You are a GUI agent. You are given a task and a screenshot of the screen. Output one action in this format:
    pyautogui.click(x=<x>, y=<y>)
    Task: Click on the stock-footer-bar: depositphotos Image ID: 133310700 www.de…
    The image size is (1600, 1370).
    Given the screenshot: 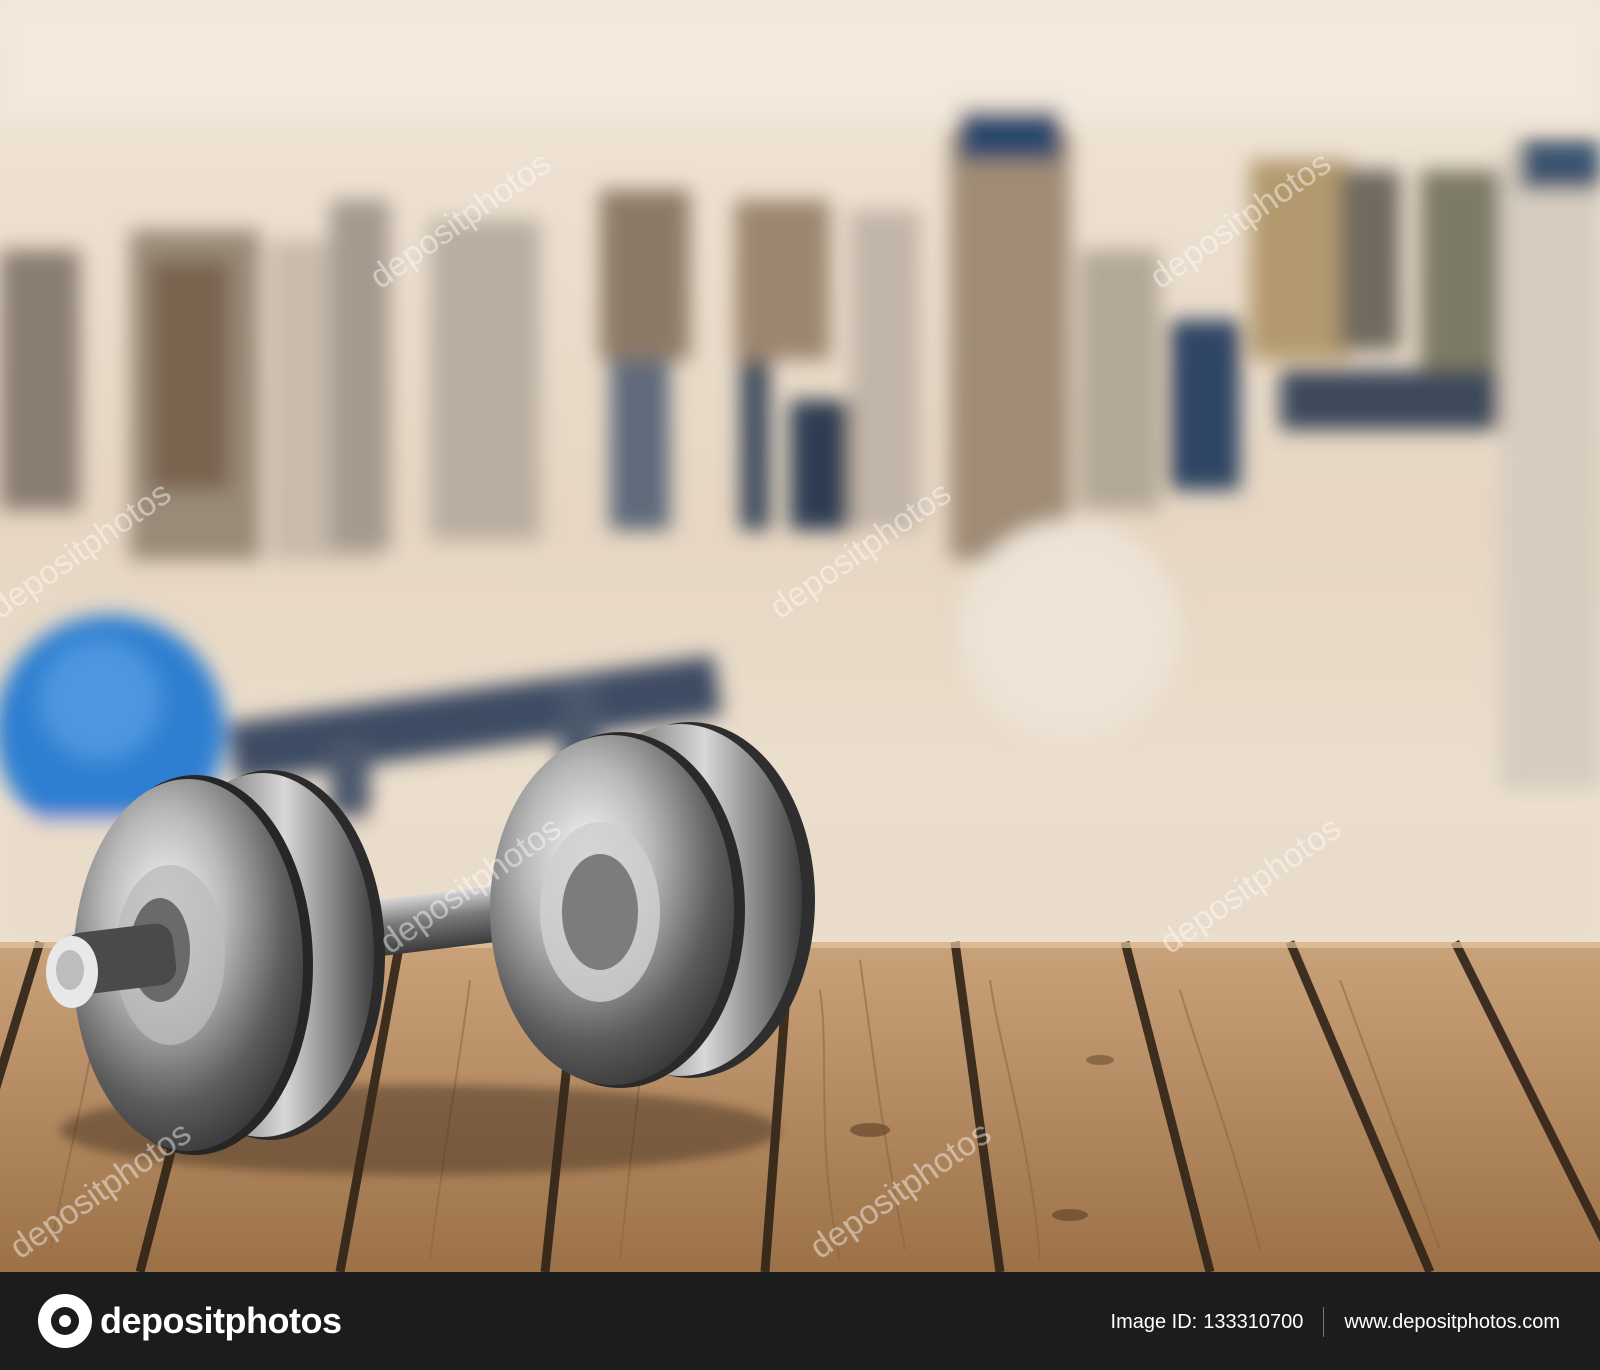 What is the action you would take?
    pyautogui.click(x=800, y=1321)
    